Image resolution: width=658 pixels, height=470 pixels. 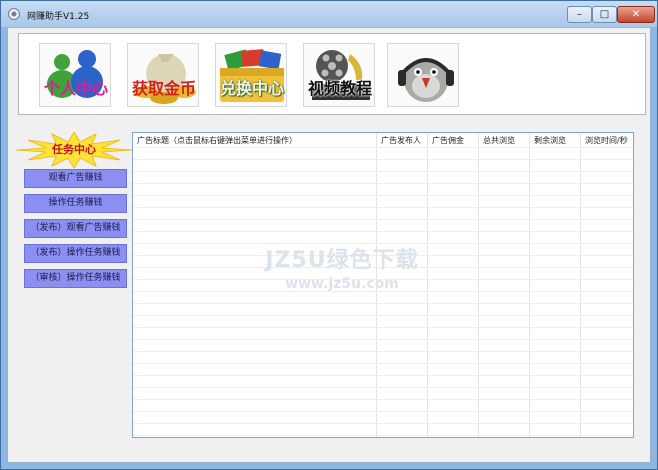 What do you see at coordinates (579, 14) in the screenshot?
I see `minimize-button: –` at bounding box center [579, 14].